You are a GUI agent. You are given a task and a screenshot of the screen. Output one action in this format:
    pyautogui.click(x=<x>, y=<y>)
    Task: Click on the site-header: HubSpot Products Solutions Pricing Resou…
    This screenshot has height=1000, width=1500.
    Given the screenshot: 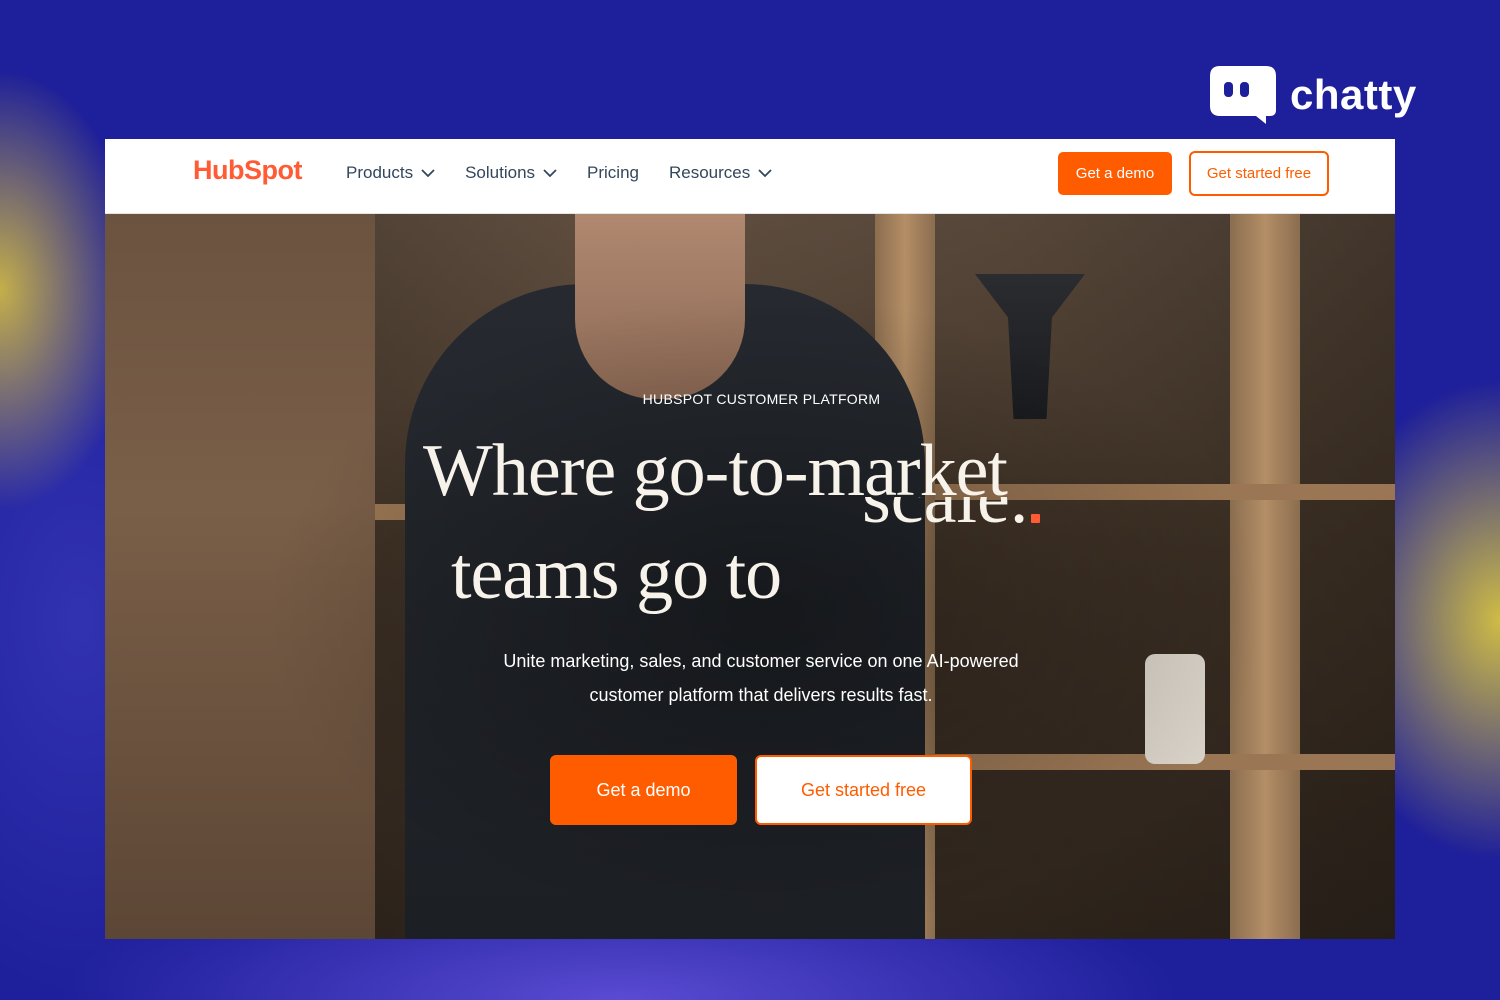 What is the action you would take?
    pyautogui.click(x=750, y=176)
    